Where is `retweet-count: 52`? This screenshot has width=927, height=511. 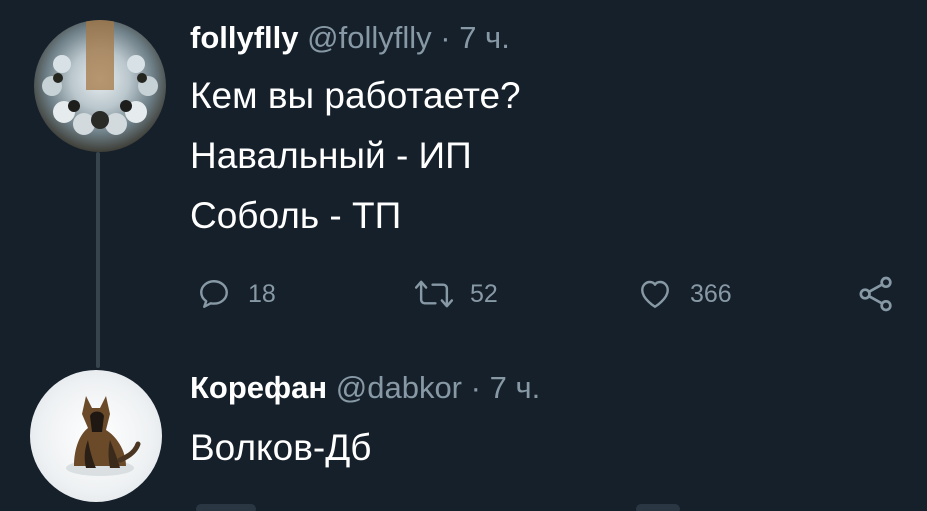
retweet-count: 52 is located at coordinates (484, 293).